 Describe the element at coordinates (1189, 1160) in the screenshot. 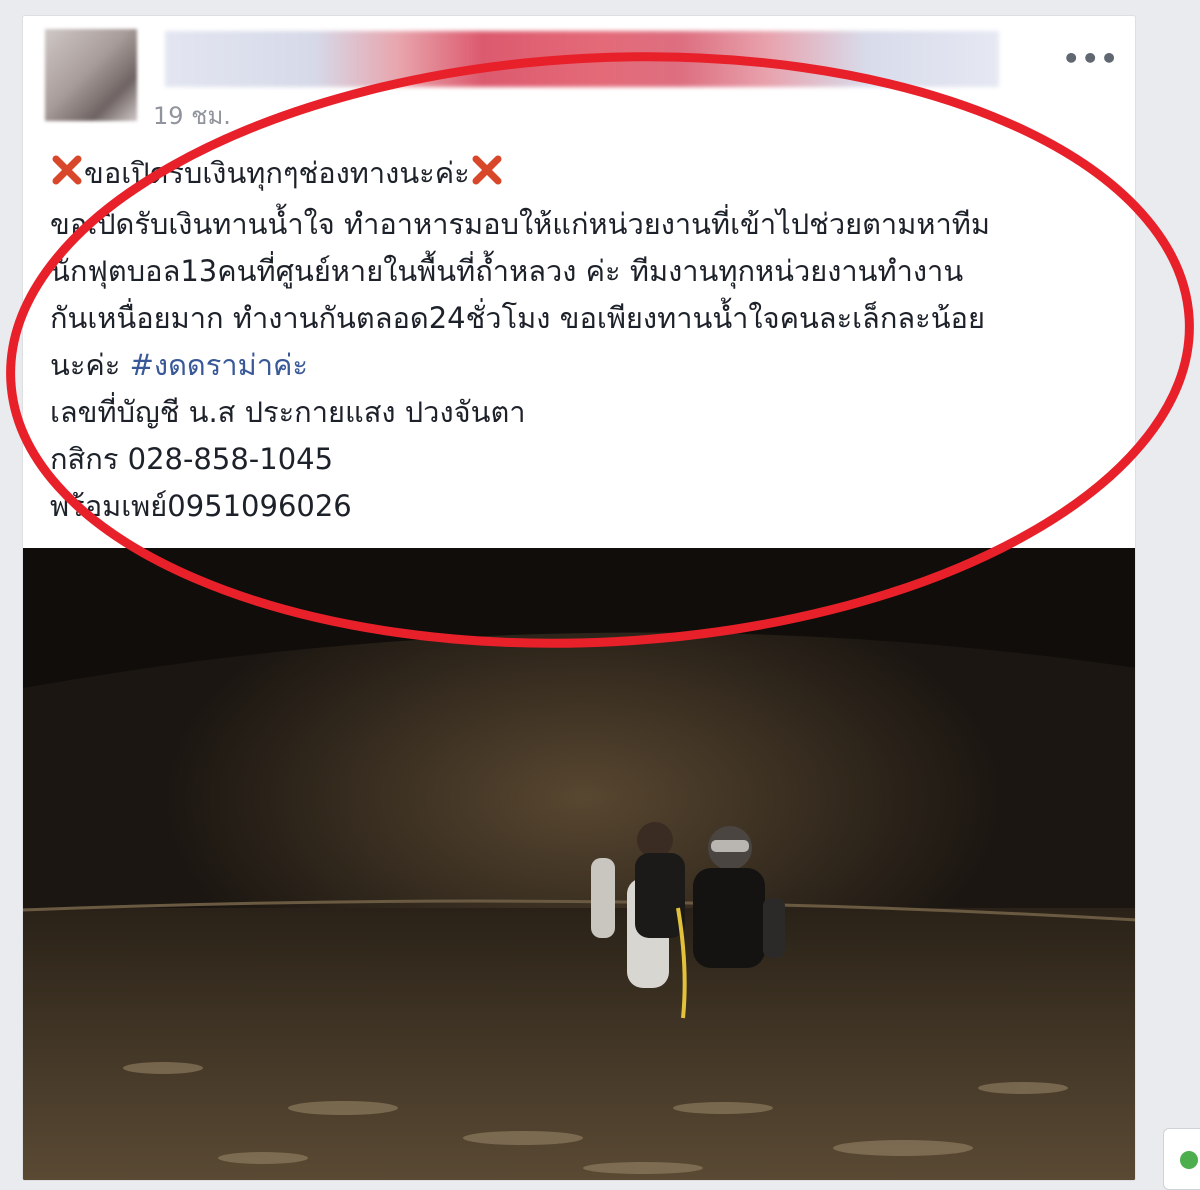

I see `status-dot-icon` at that location.